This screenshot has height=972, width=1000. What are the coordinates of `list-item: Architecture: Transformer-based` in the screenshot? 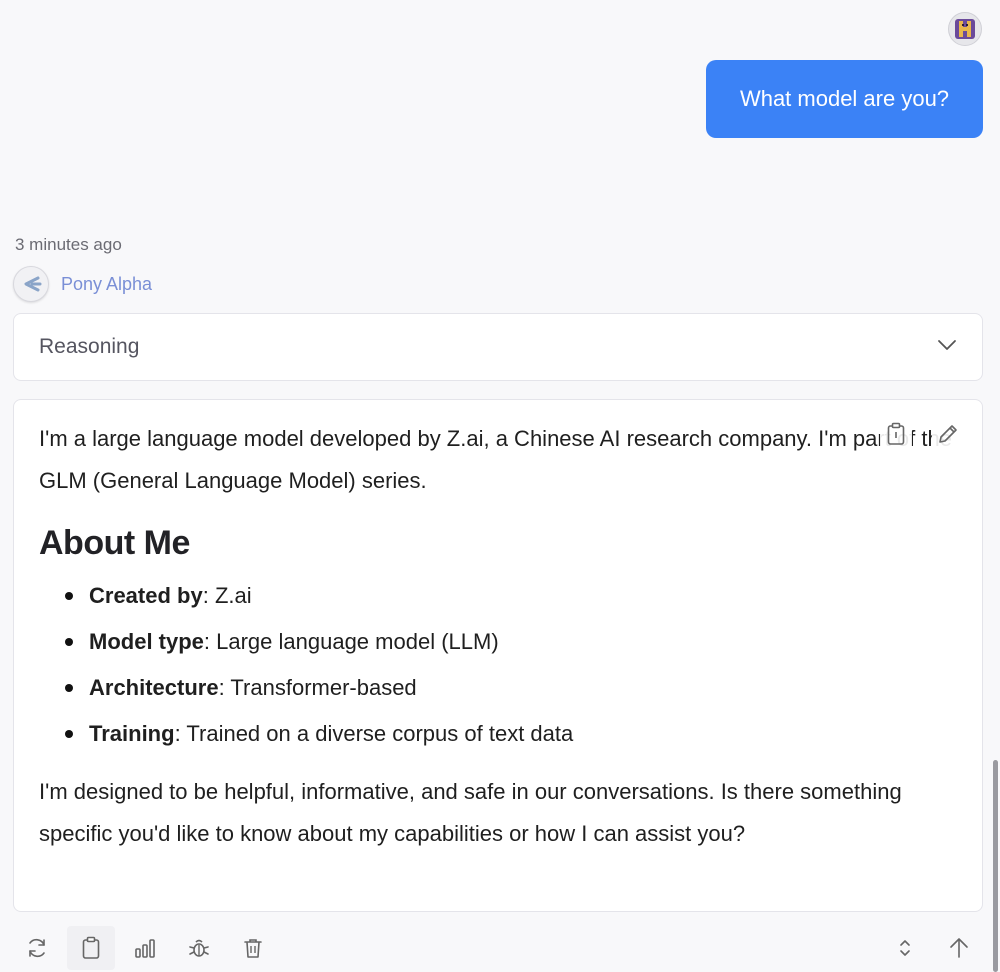 It's located at (509, 688).